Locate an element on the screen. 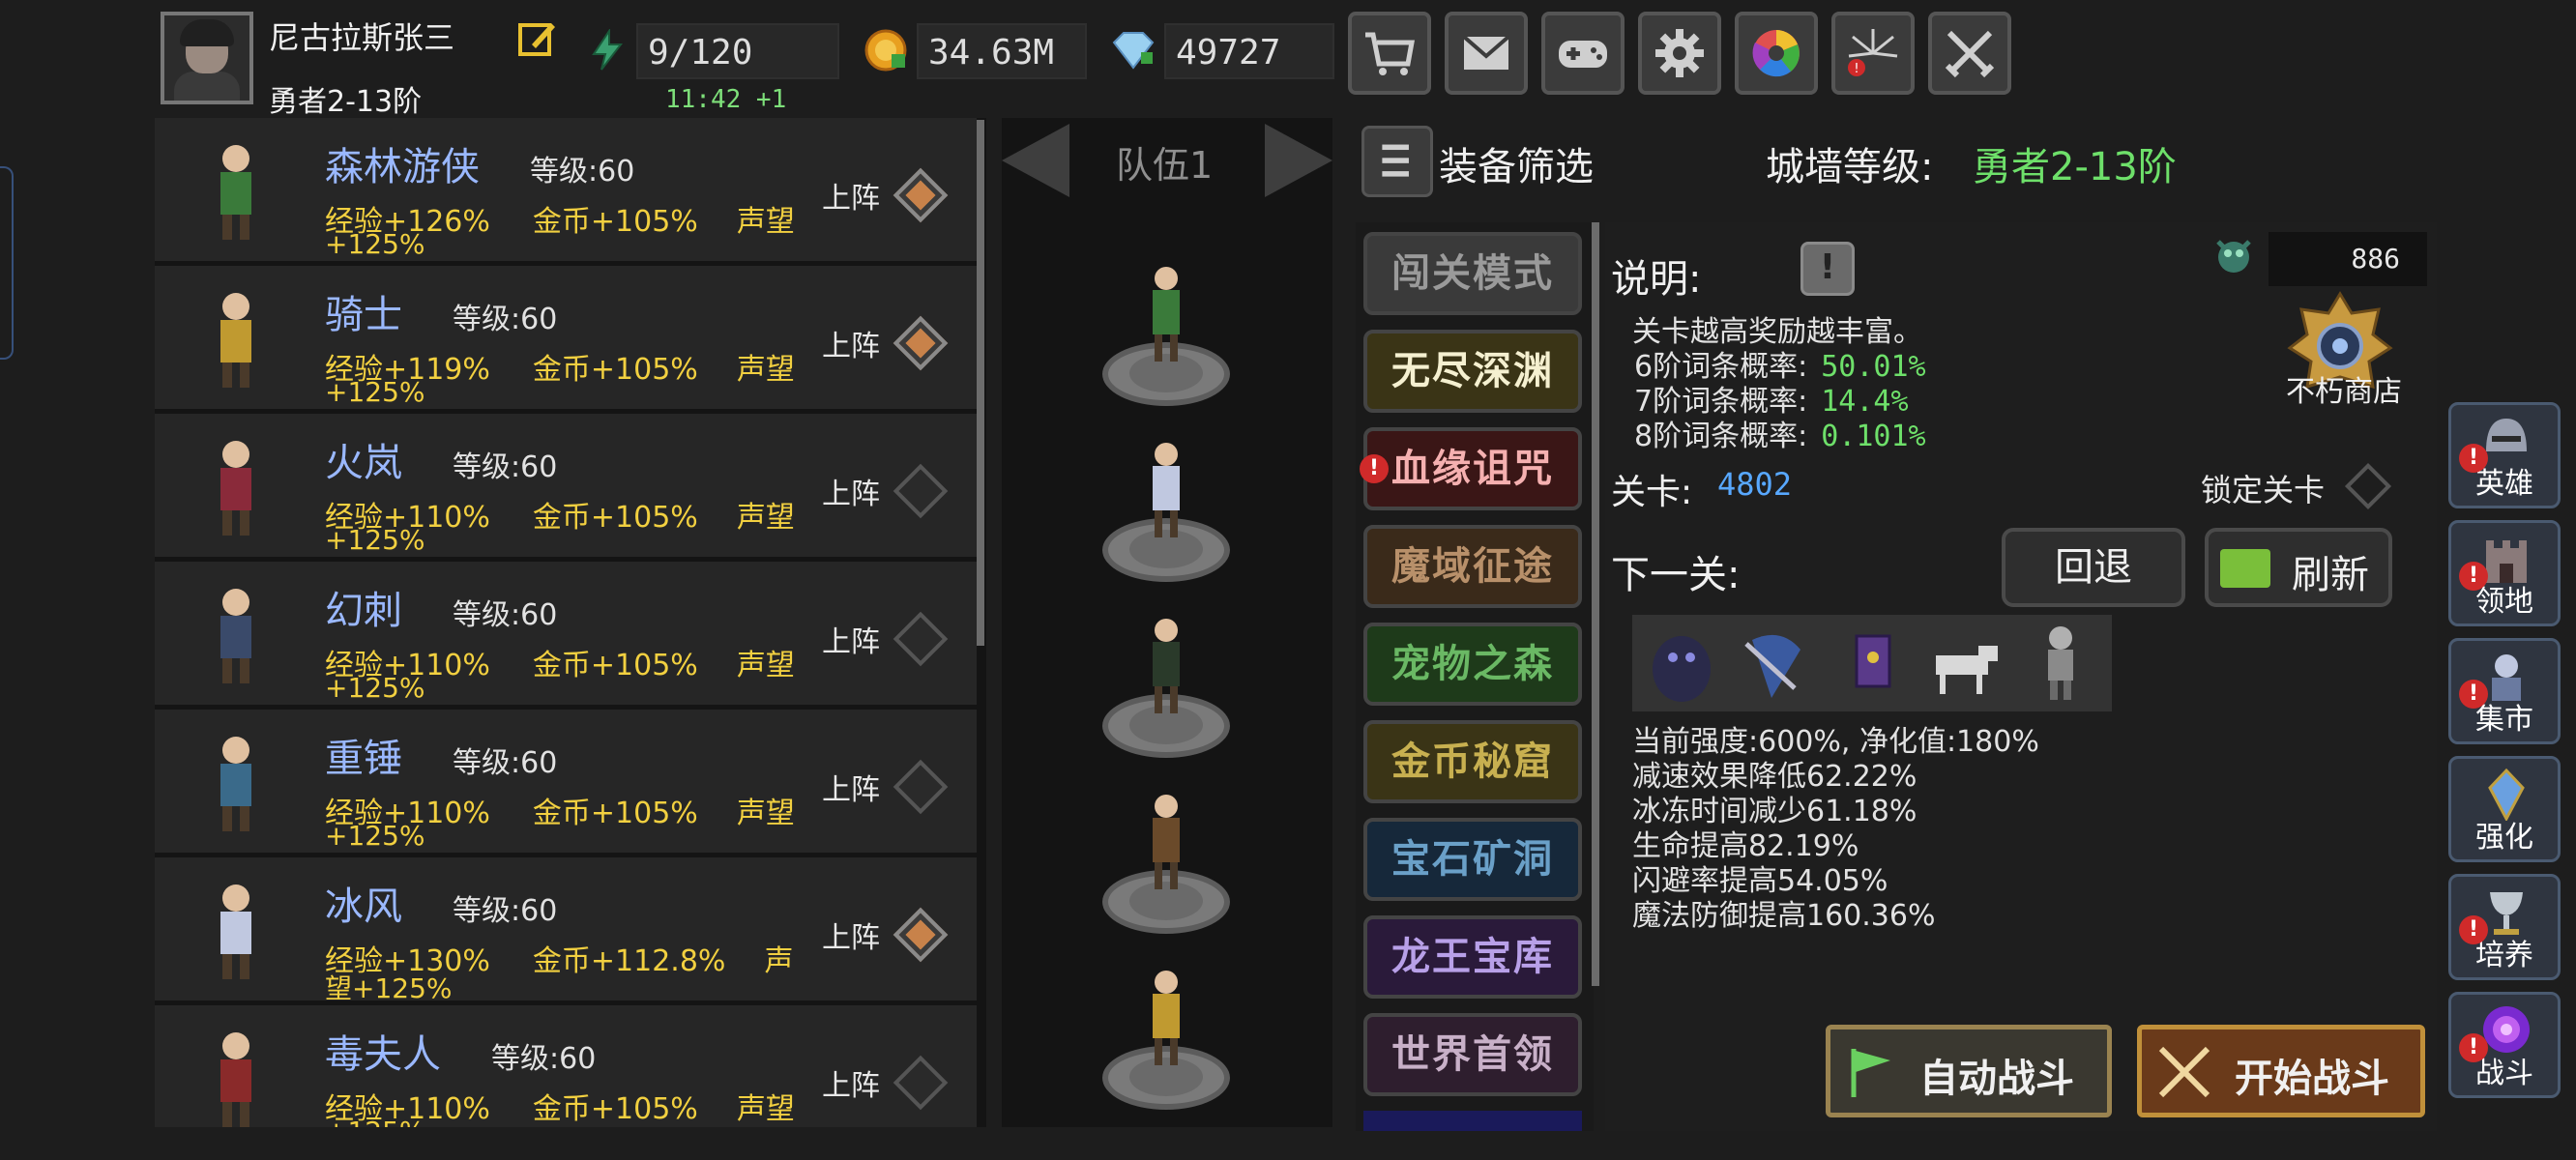 The width and height of the screenshot is (2576, 1160). sidebar-button: 战斗! is located at coordinates (2504, 1045).